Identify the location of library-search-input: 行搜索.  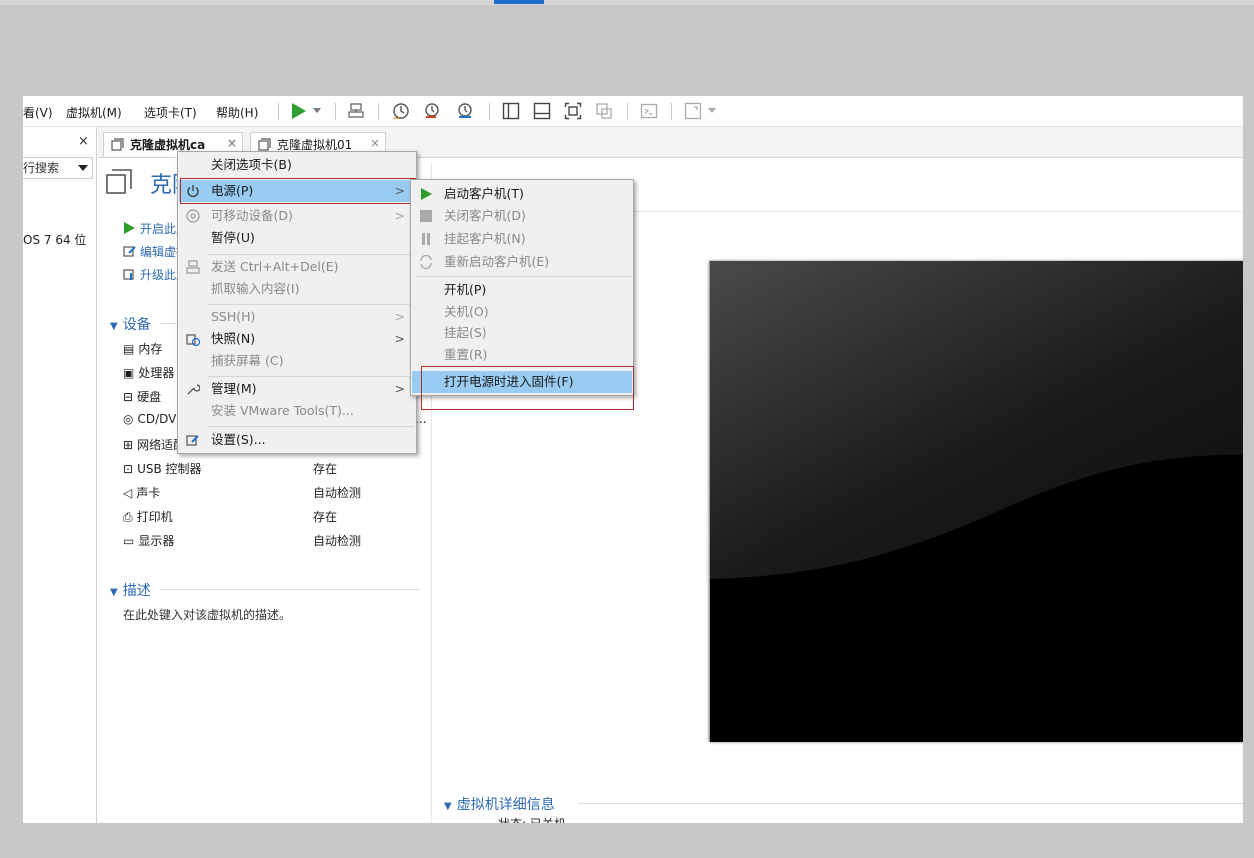
(58, 168).